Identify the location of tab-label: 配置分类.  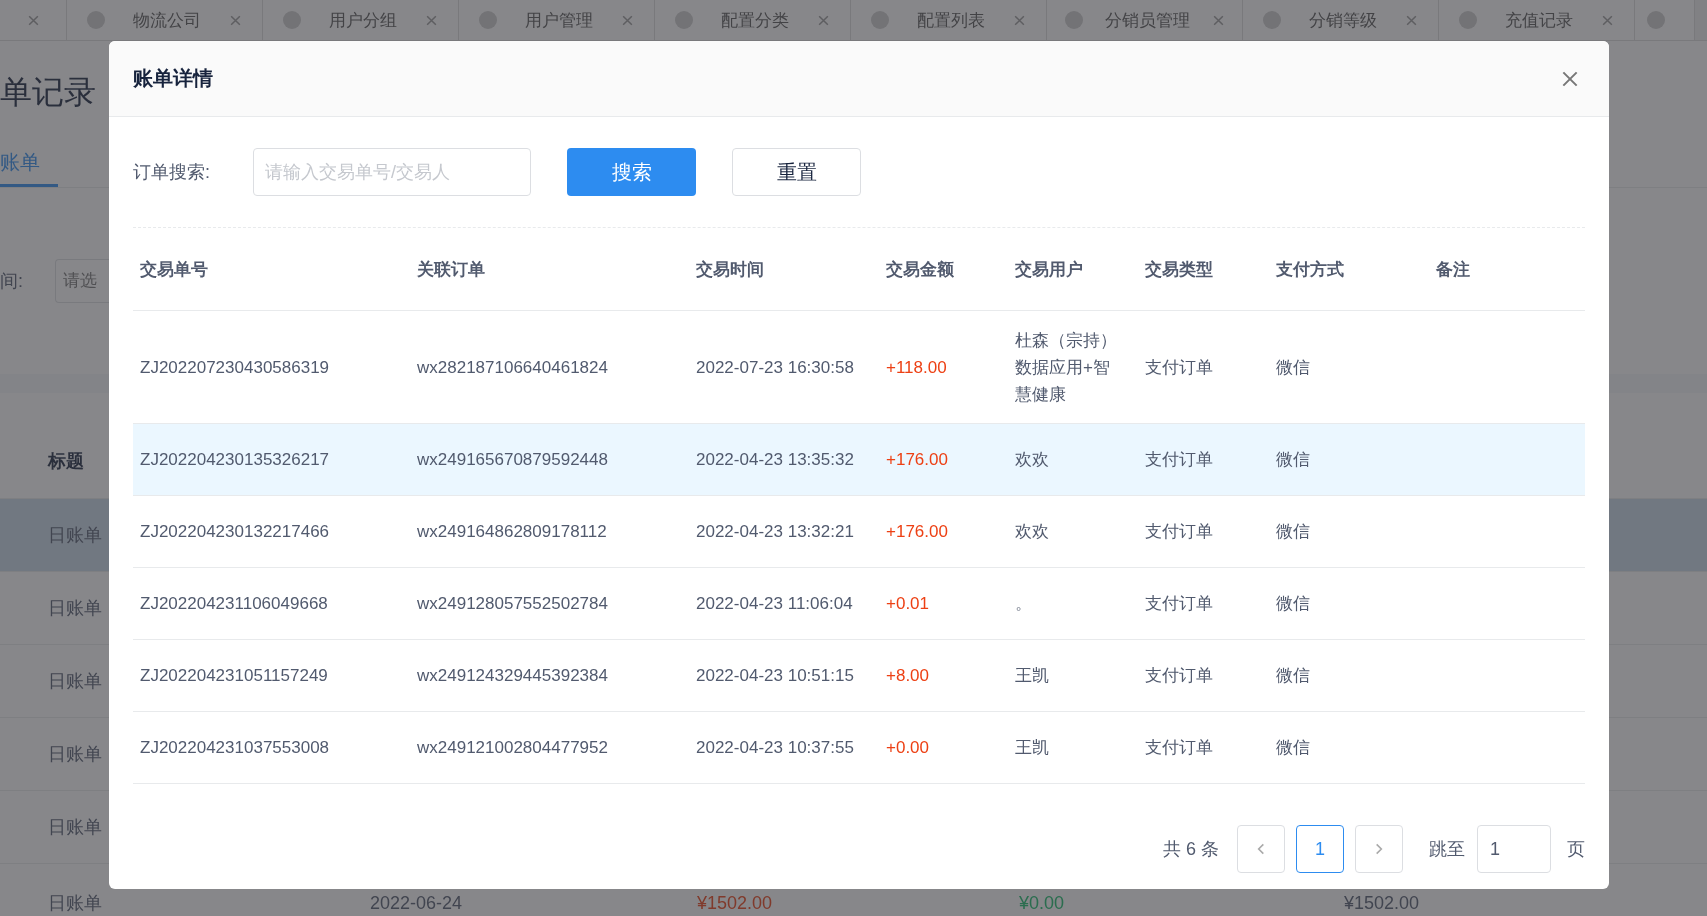
(755, 20).